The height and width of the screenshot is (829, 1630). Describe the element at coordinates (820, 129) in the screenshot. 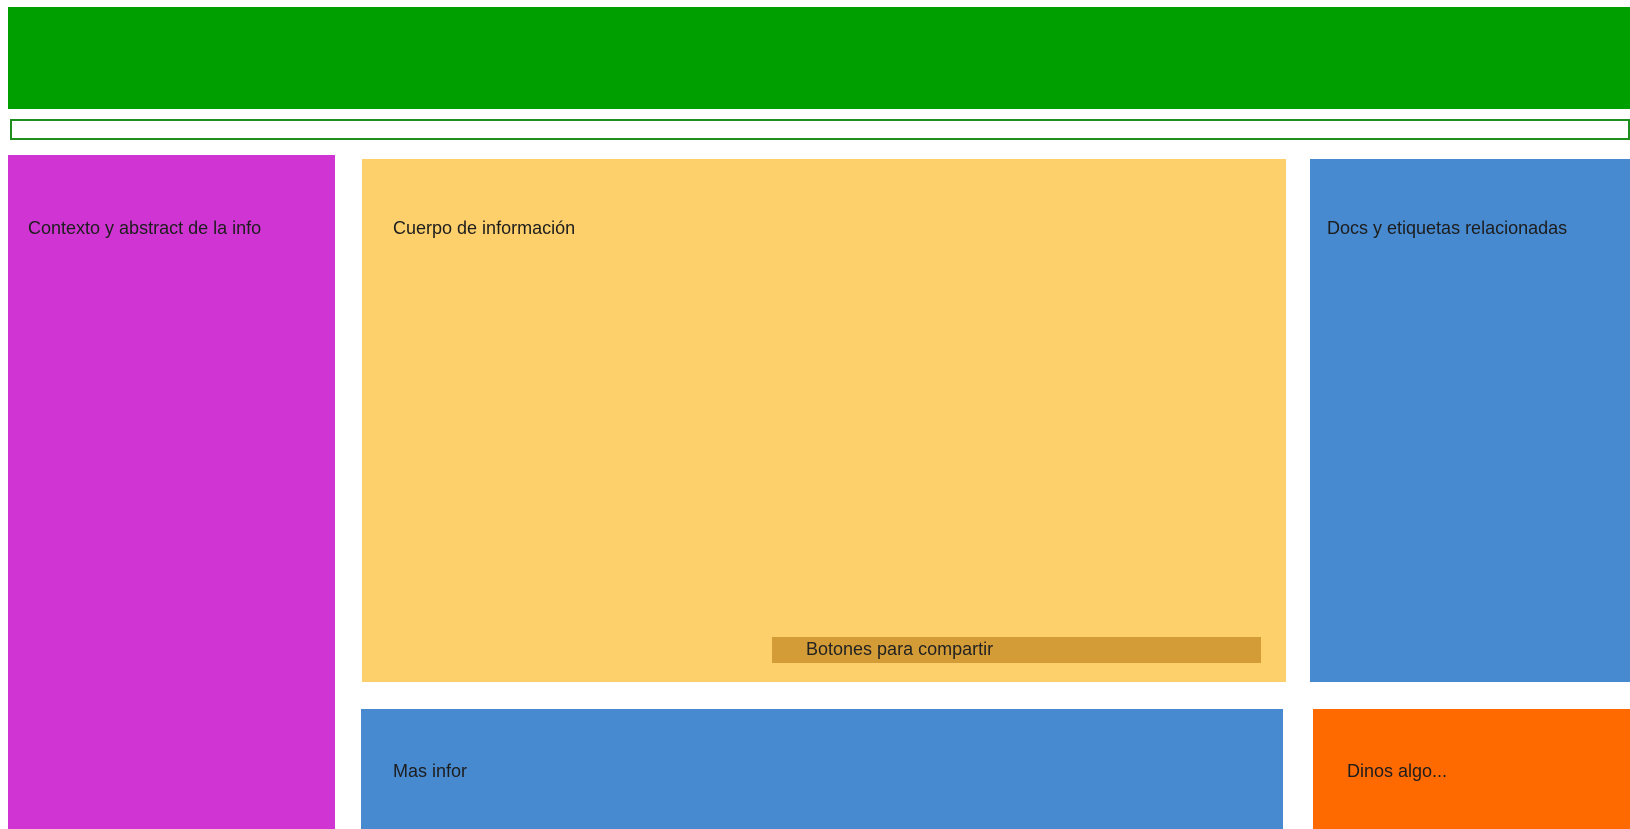

I see `navigation-bar` at that location.